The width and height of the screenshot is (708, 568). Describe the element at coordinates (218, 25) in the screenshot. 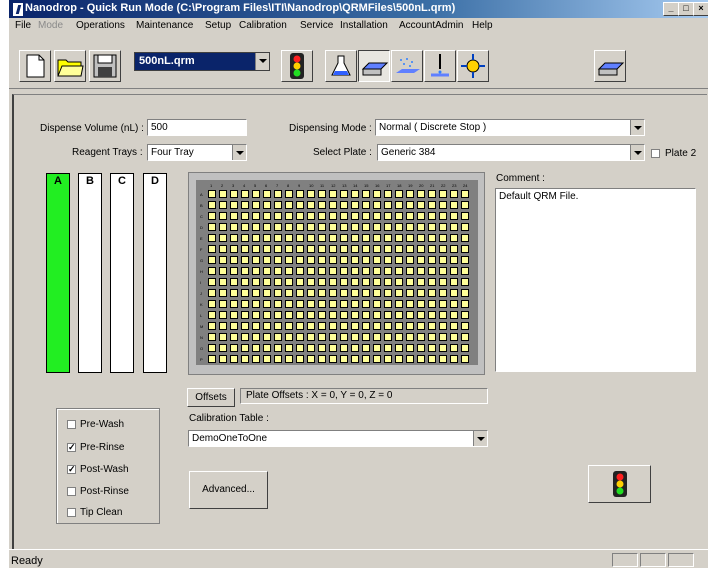

I see `menu-setup: Setup` at that location.